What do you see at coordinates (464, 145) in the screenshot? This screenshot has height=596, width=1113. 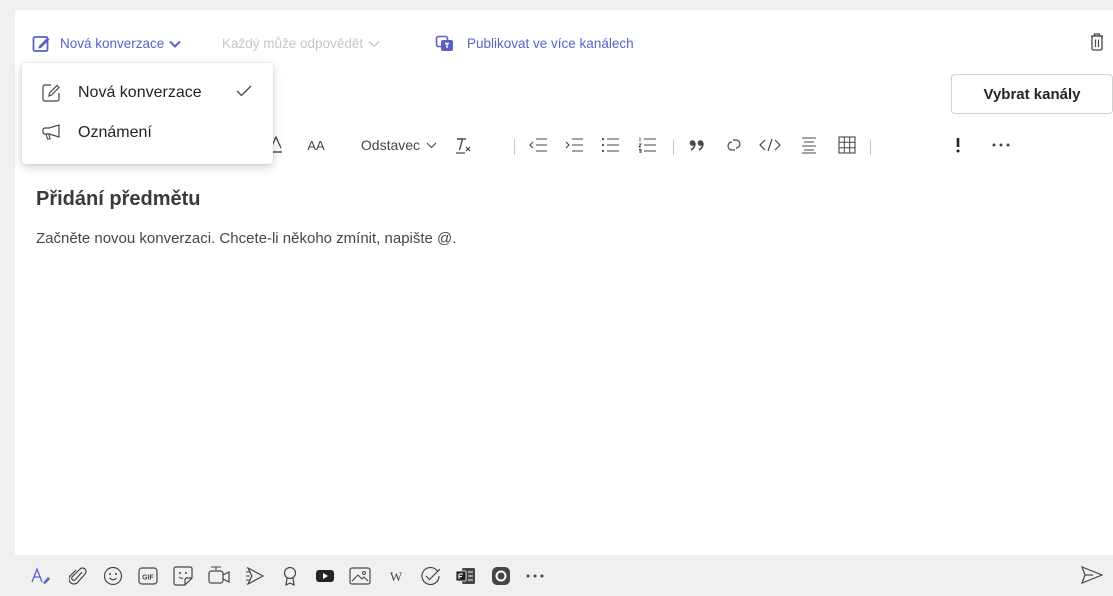 I see `clear-formatting-icon` at bounding box center [464, 145].